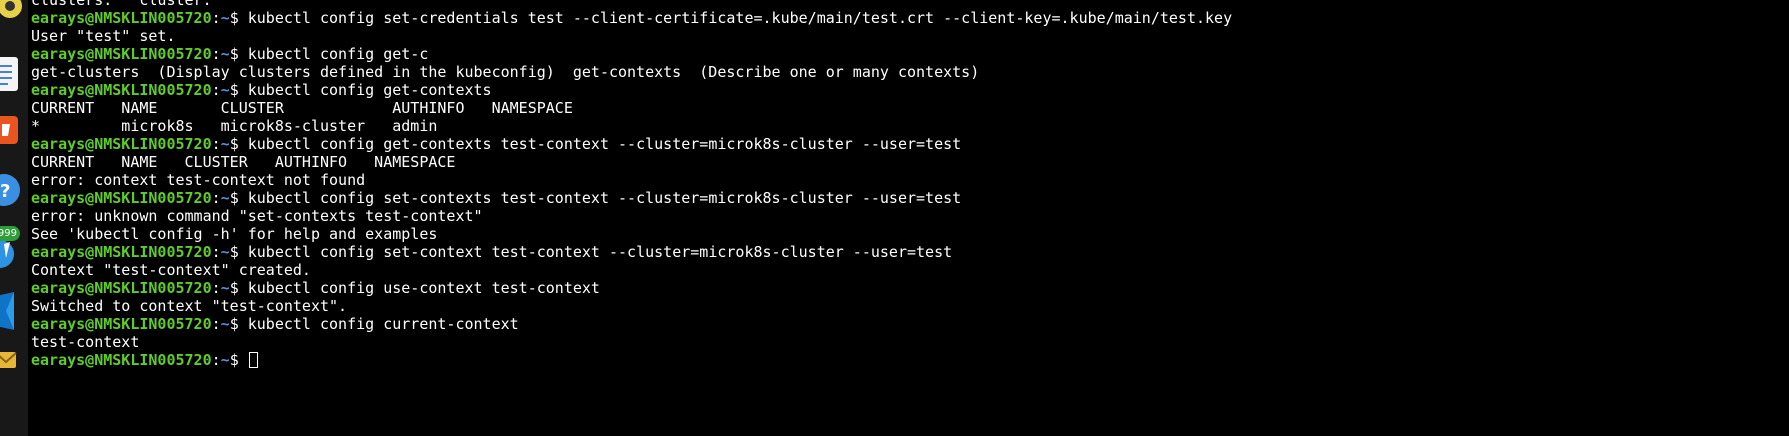 The width and height of the screenshot is (1789, 436). Describe the element at coordinates (103, 36) in the screenshot. I see `output-text: User "test" set.` at that location.